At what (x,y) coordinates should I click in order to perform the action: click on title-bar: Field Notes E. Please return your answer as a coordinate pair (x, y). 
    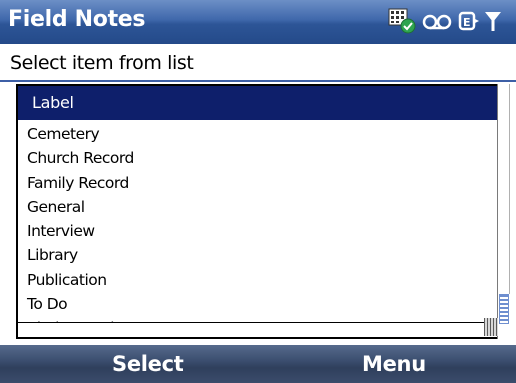
    Looking at the image, I should click on (258, 22).